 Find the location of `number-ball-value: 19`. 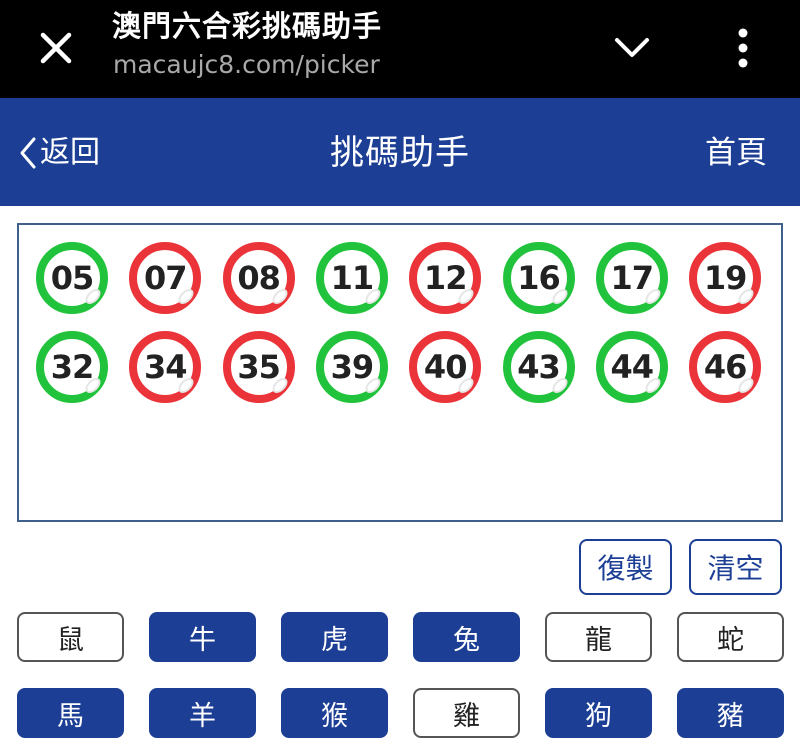

number-ball-value: 19 is located at coordinates (725, 278).